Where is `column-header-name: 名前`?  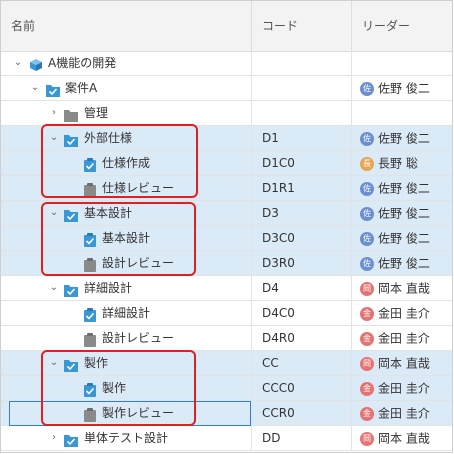 column-header-name: 名前 is located at coordinates (126, 26).